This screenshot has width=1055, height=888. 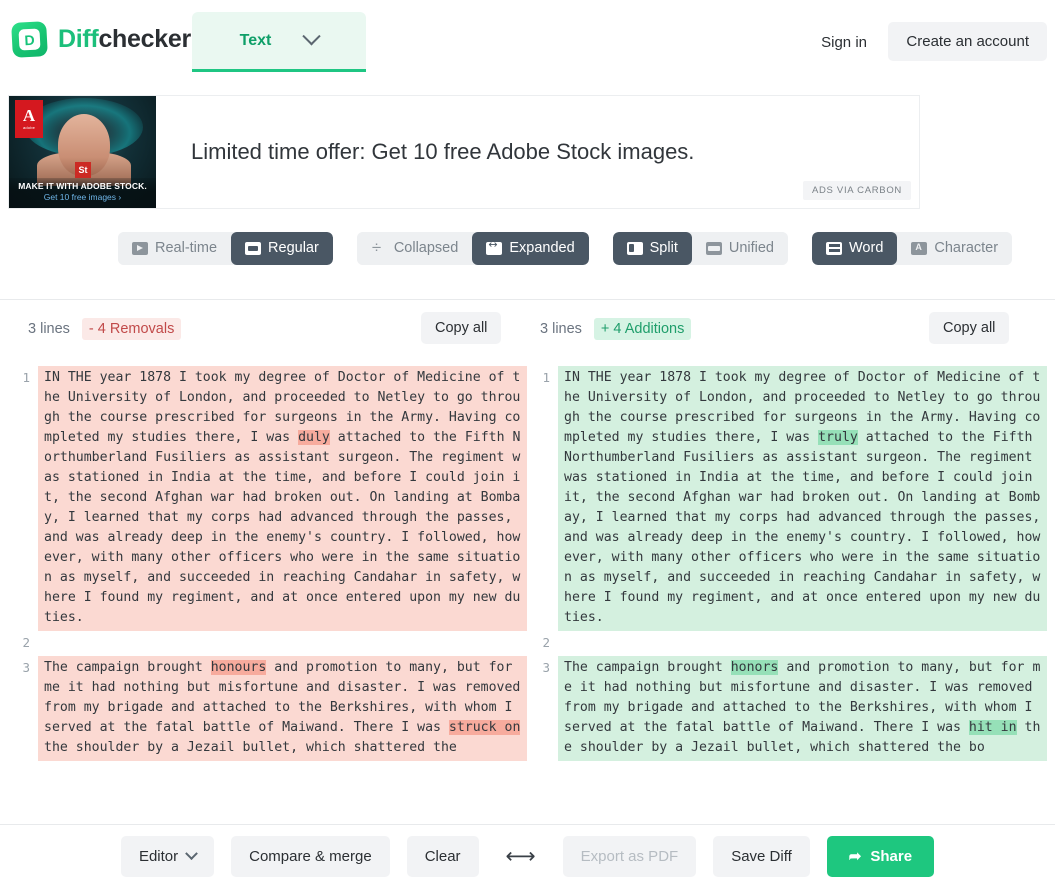 I want to click on option-unified-label: Unified, so click(x=751, y=248).